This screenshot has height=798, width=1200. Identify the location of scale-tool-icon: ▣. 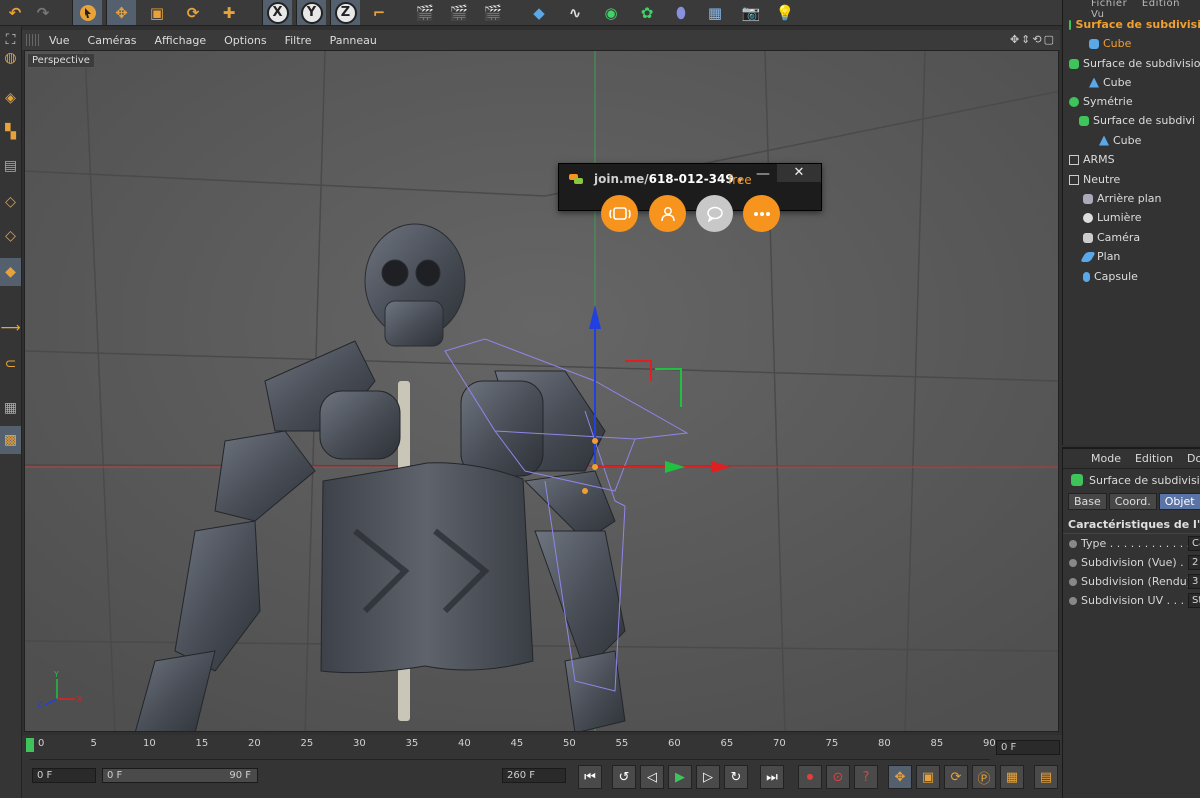
(157, 12).